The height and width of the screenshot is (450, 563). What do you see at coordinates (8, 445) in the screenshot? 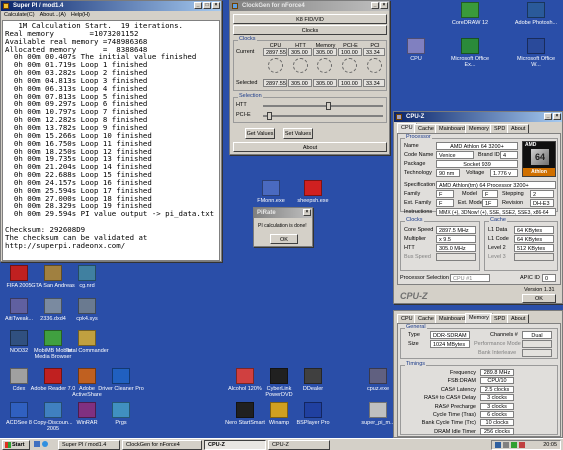
I see `windows-logo-icon` at bounding box center [8, 445].